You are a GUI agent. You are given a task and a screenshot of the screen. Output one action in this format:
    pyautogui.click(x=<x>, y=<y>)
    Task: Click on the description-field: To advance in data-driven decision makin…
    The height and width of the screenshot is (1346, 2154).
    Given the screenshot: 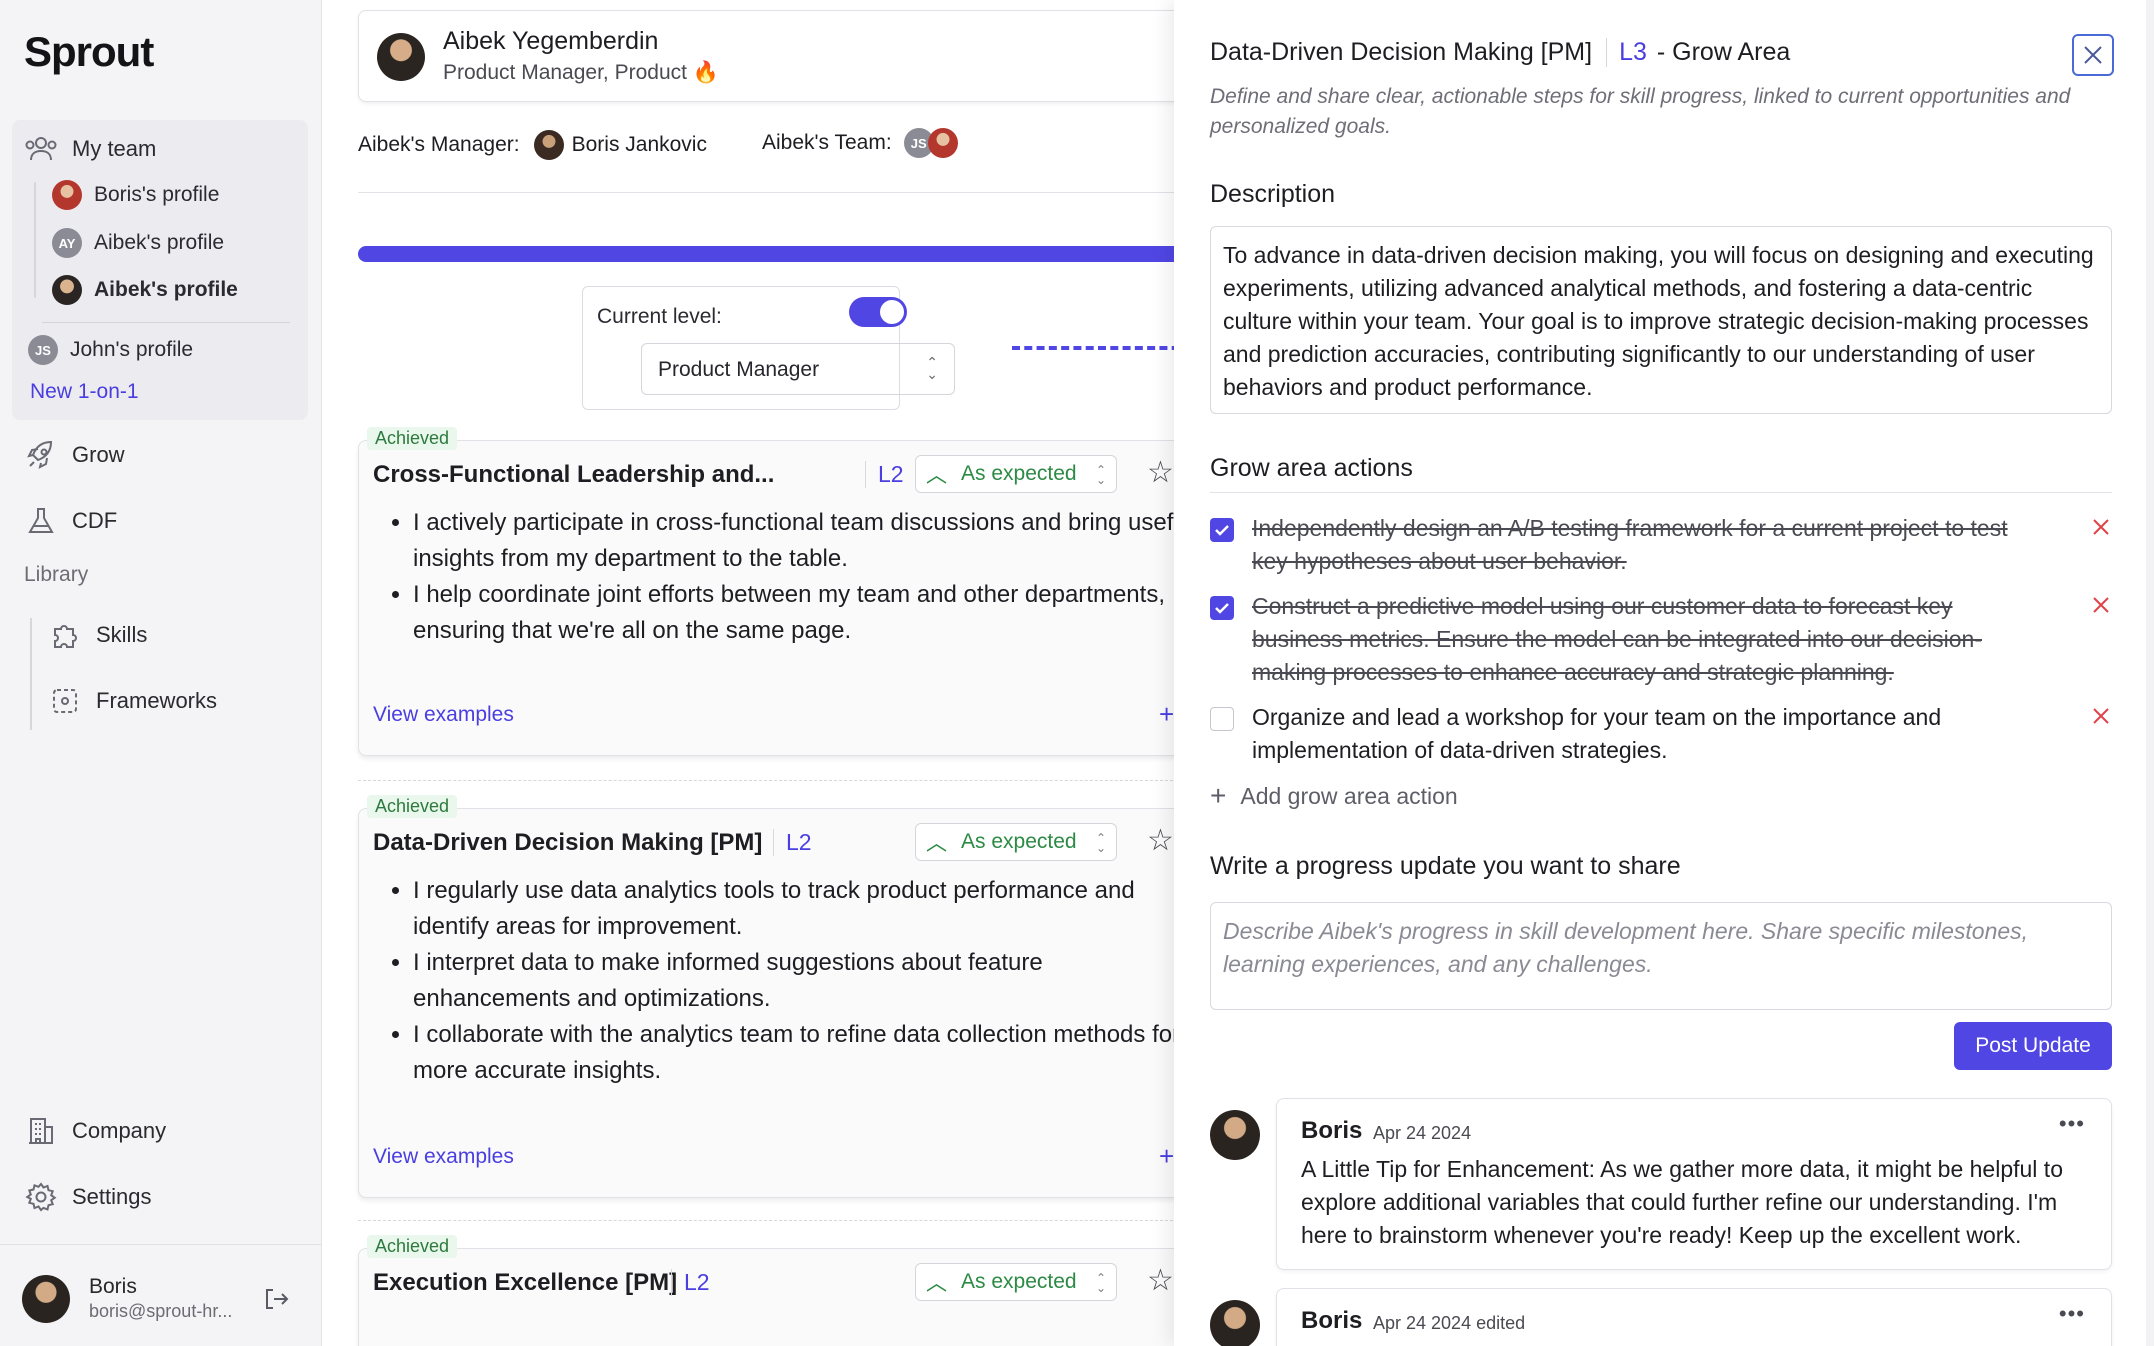 What is the action you would take?
    pyautogui.click(x=1661, y=320)
    